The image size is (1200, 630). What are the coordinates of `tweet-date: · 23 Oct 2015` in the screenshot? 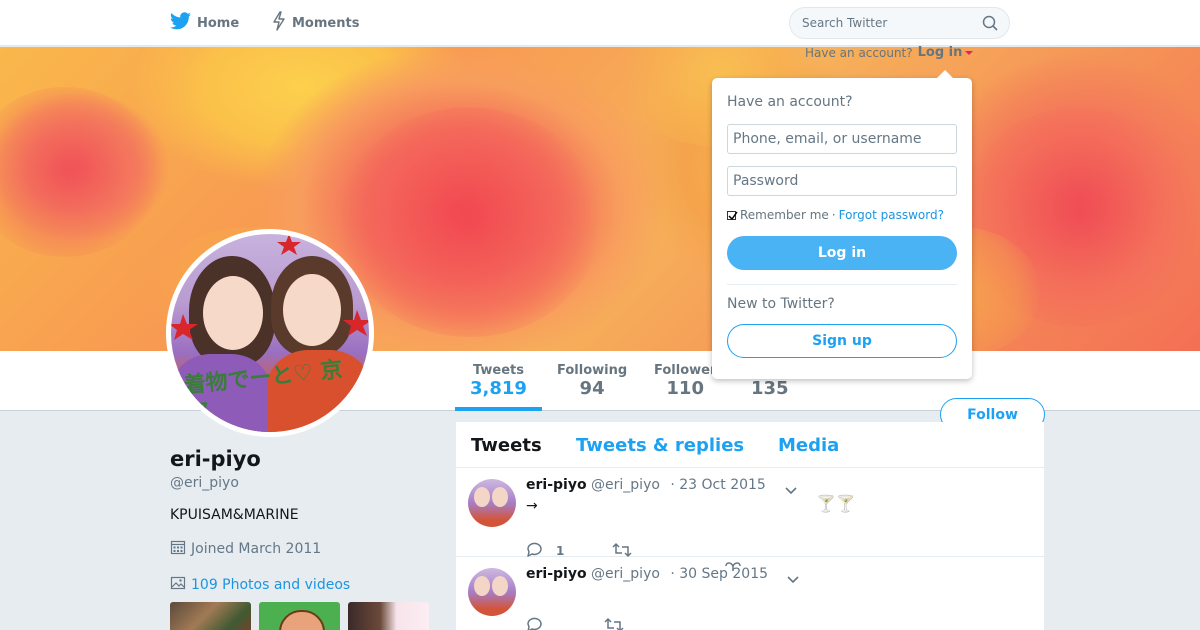 It's located at (717, 485).